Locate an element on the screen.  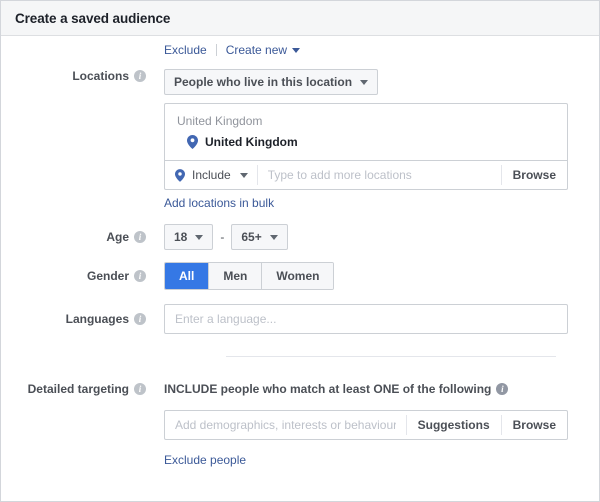
detailed-targeting-browse-button: Browse is located at coordinates (534, 425).